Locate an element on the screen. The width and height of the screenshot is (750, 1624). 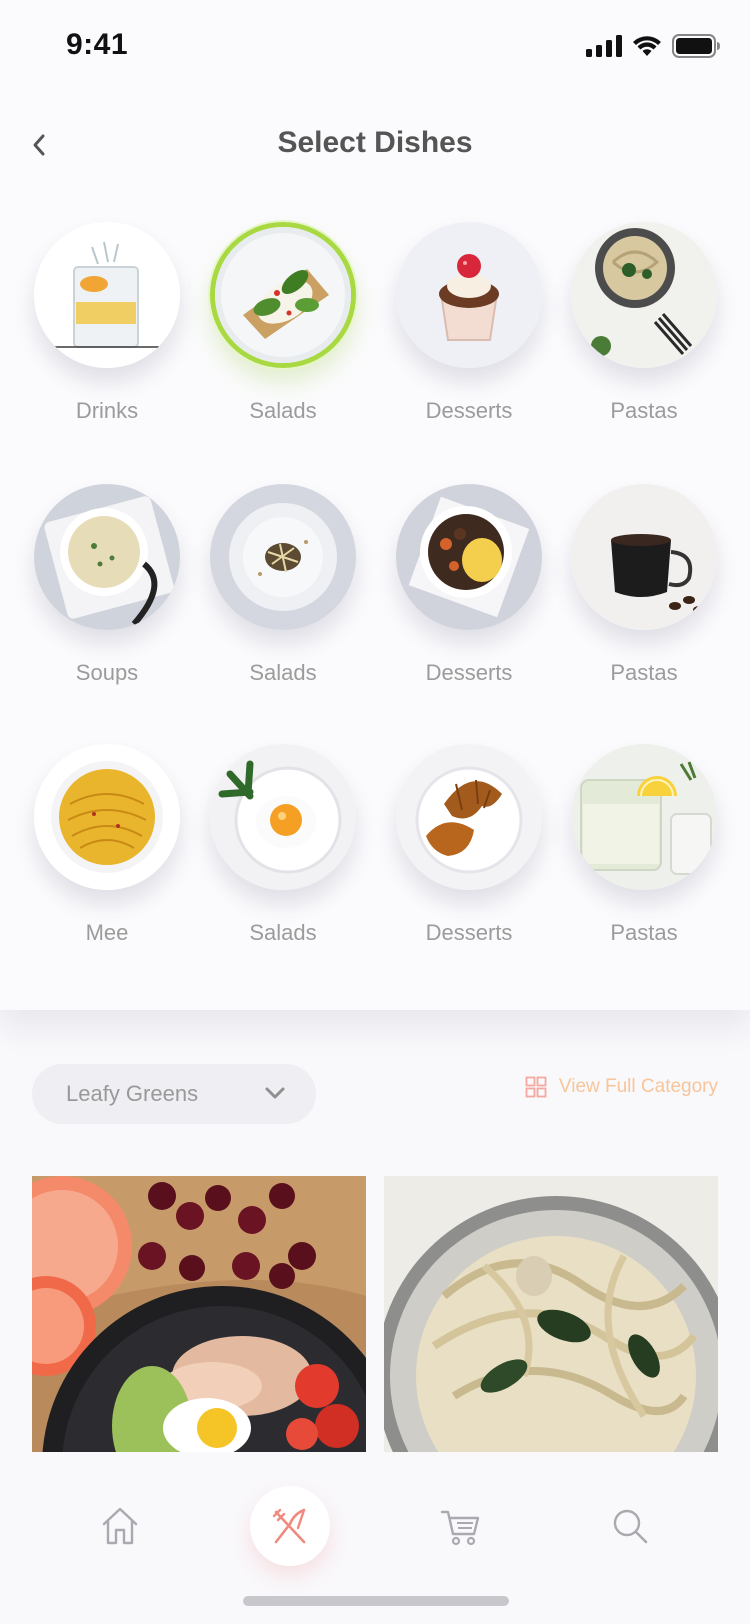
dish-item-pastas: Pastas is located at coordinates (644, 323).